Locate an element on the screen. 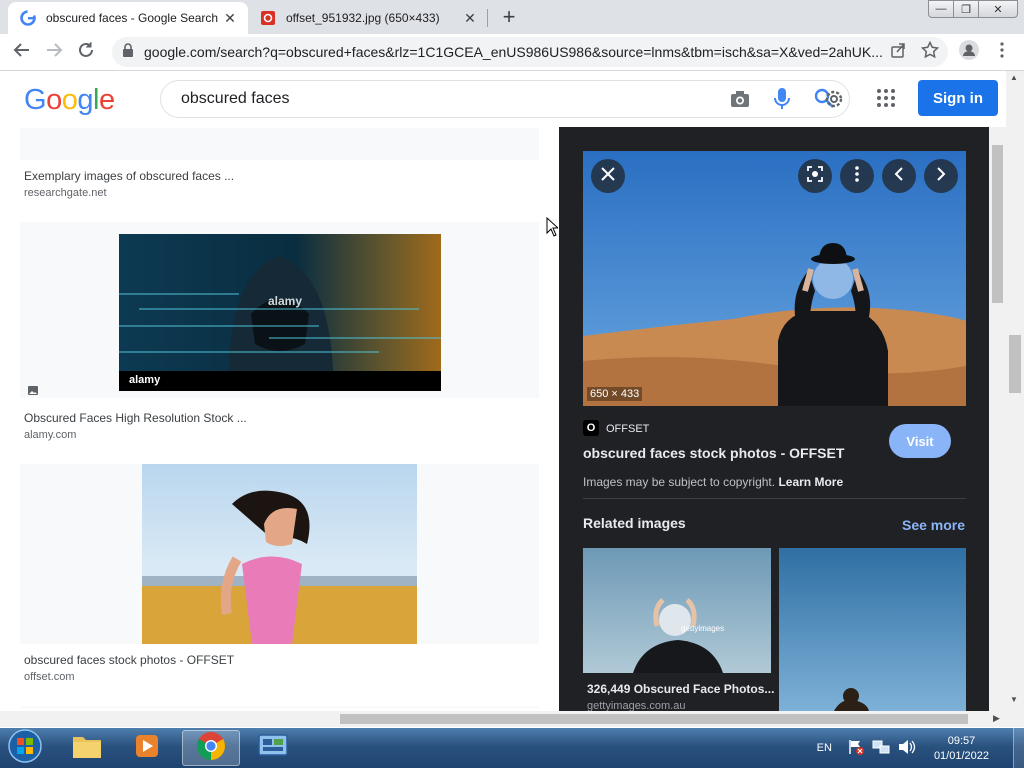  windows-taskbar: EN 09:57 01/01/2022 is located at coordinates (512, 748).